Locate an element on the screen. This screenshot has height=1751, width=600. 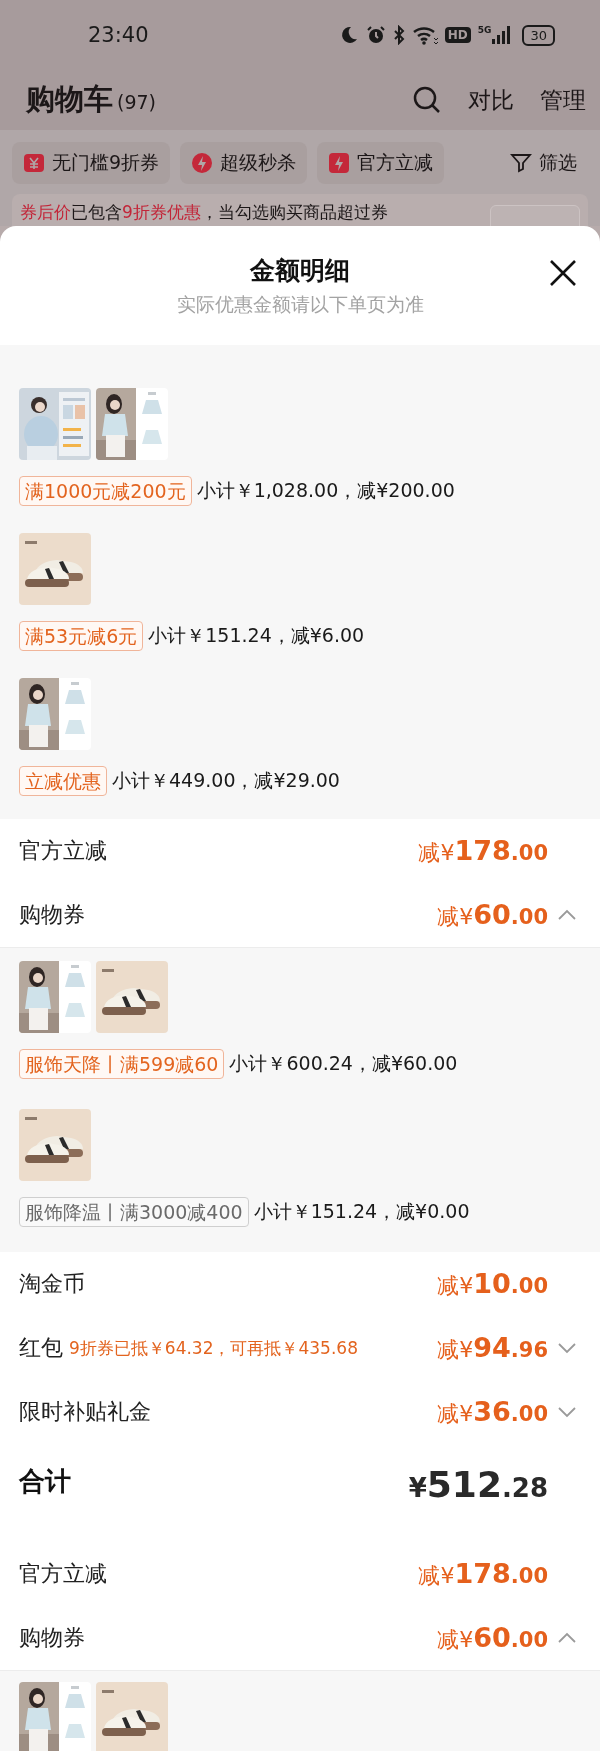
promo-tag: 满1000元减200元 is located at coordinates (105, 491).